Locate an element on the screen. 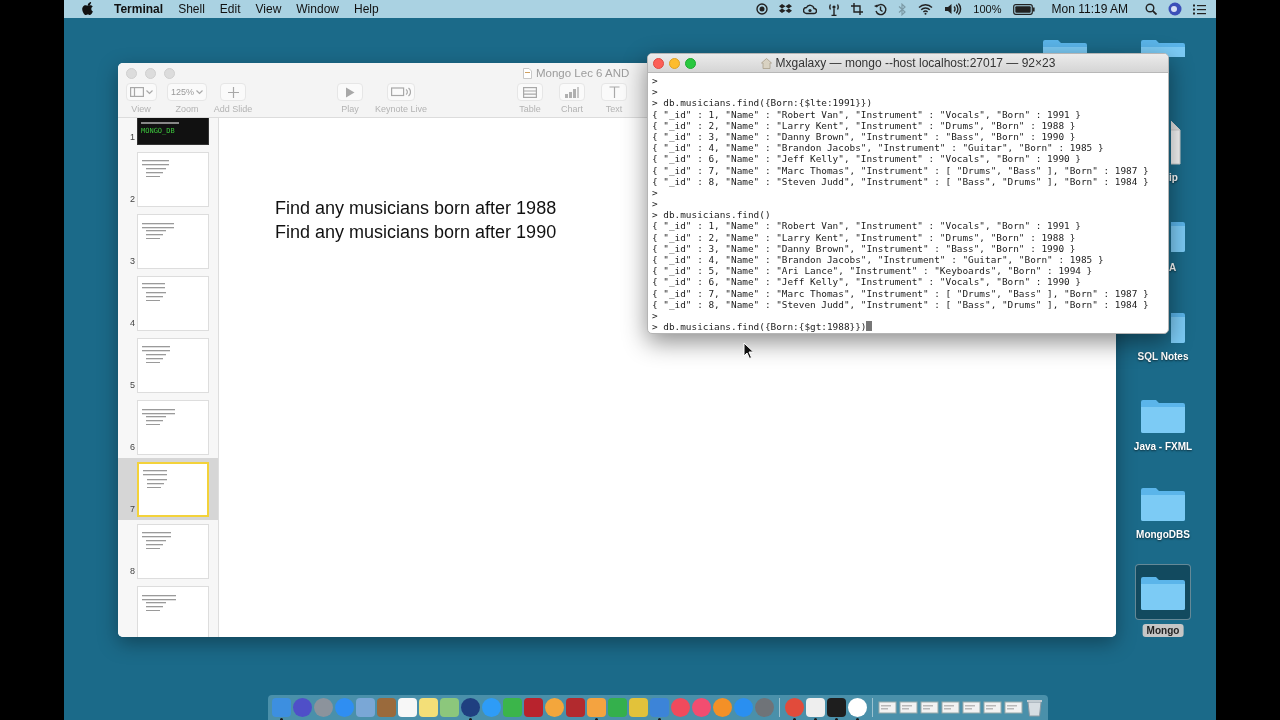 The width and height of the screenshot is (1280, 720). window-title: Mongo Lec 6 AND is located at coordinates (583, 73).